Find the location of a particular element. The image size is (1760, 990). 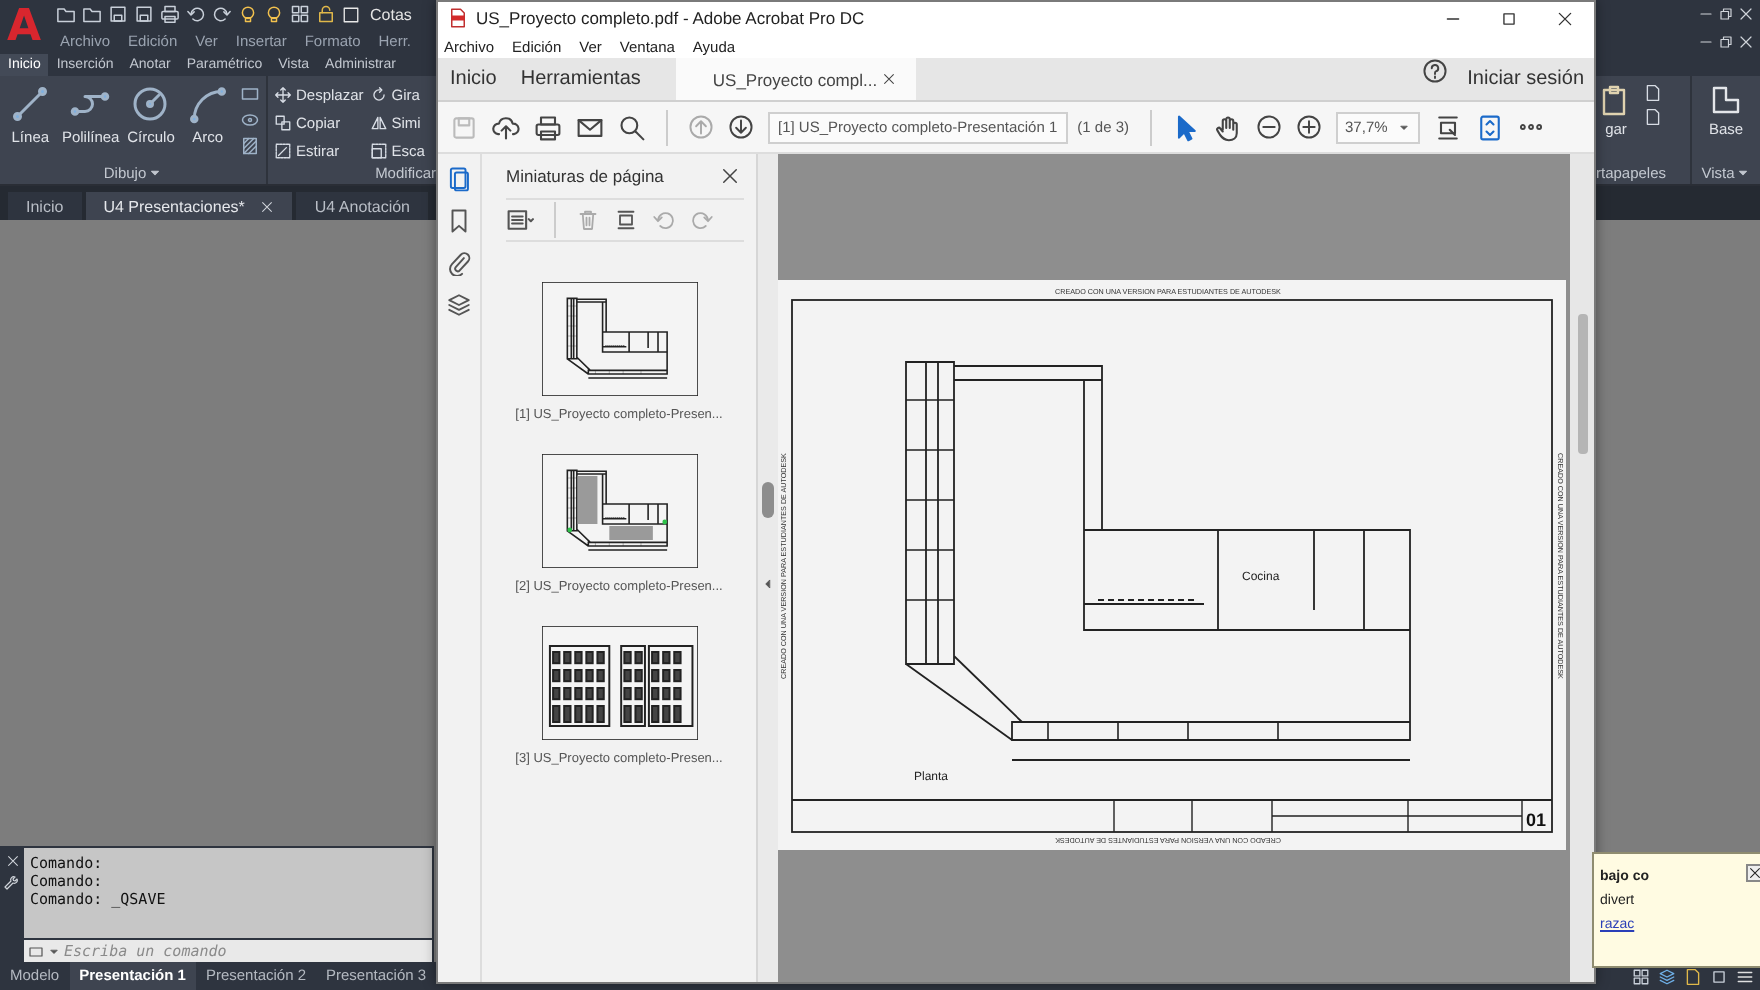

mail-icon is located at coordinates (590, 127).